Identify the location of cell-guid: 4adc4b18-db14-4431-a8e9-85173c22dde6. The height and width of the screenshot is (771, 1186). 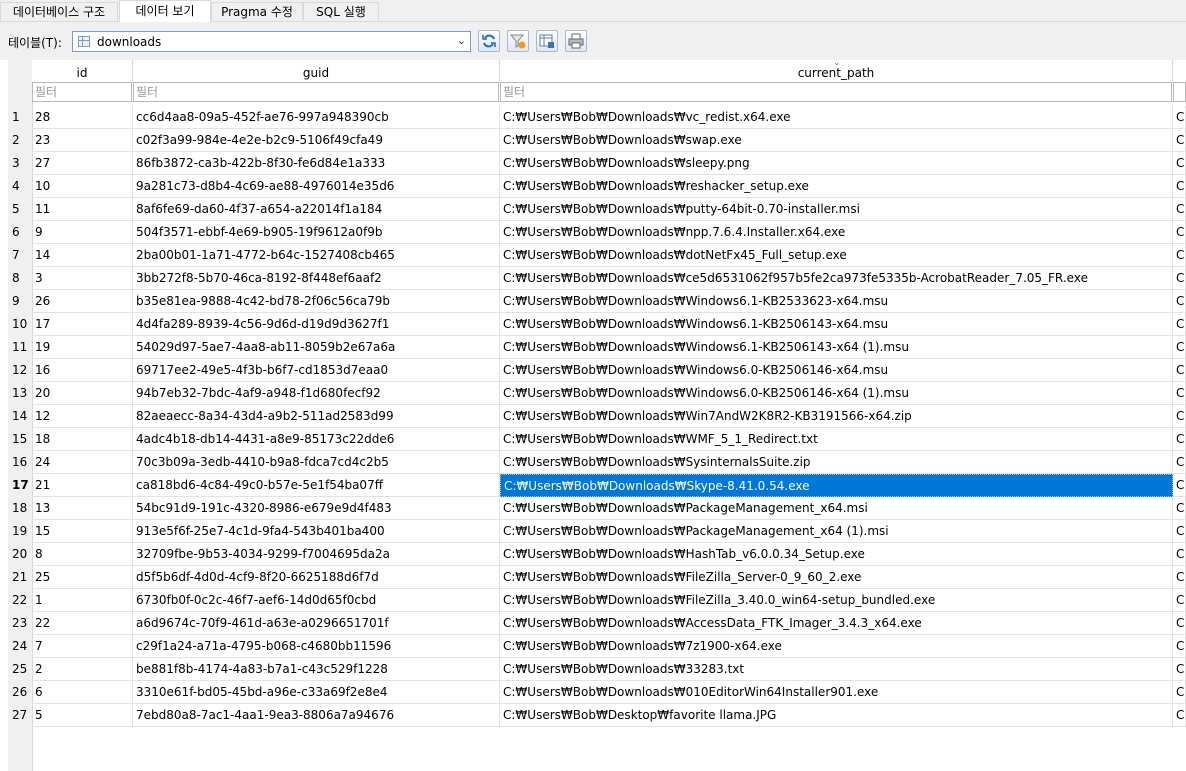
(316, 439).